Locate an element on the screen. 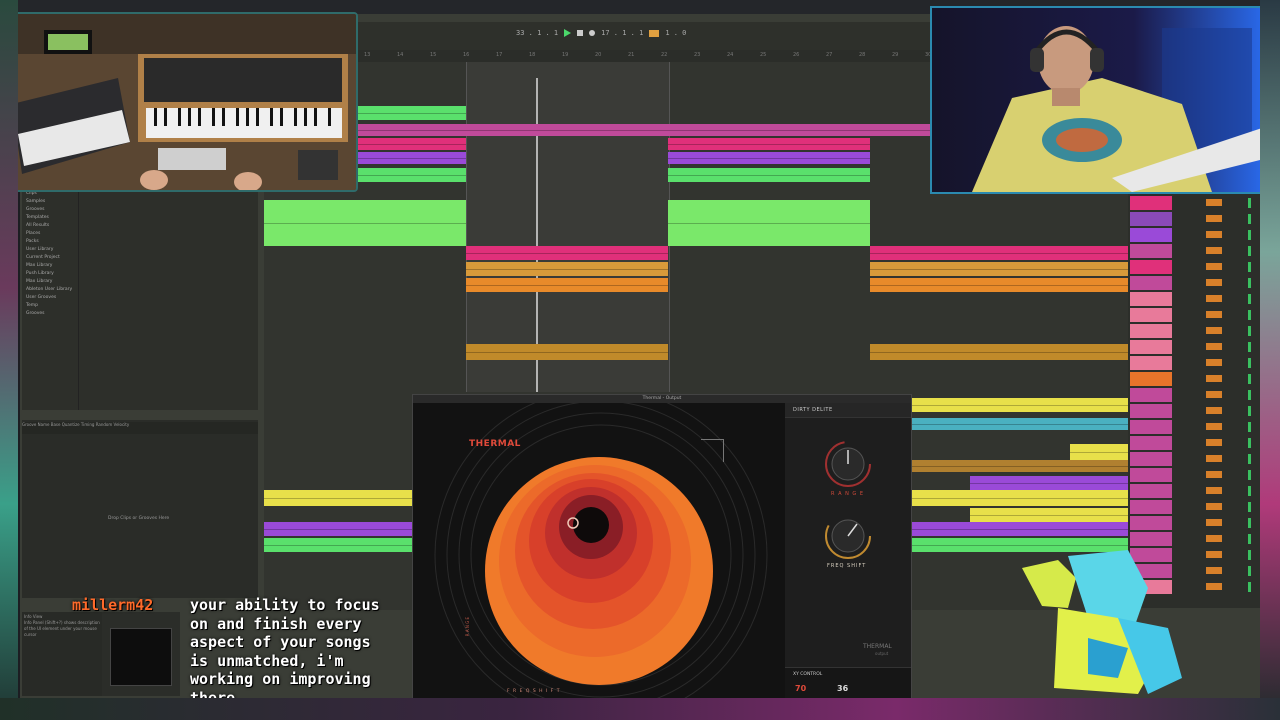 The image size is (1280, 720). browser-item: Templates is located at coordinates (49, 218).